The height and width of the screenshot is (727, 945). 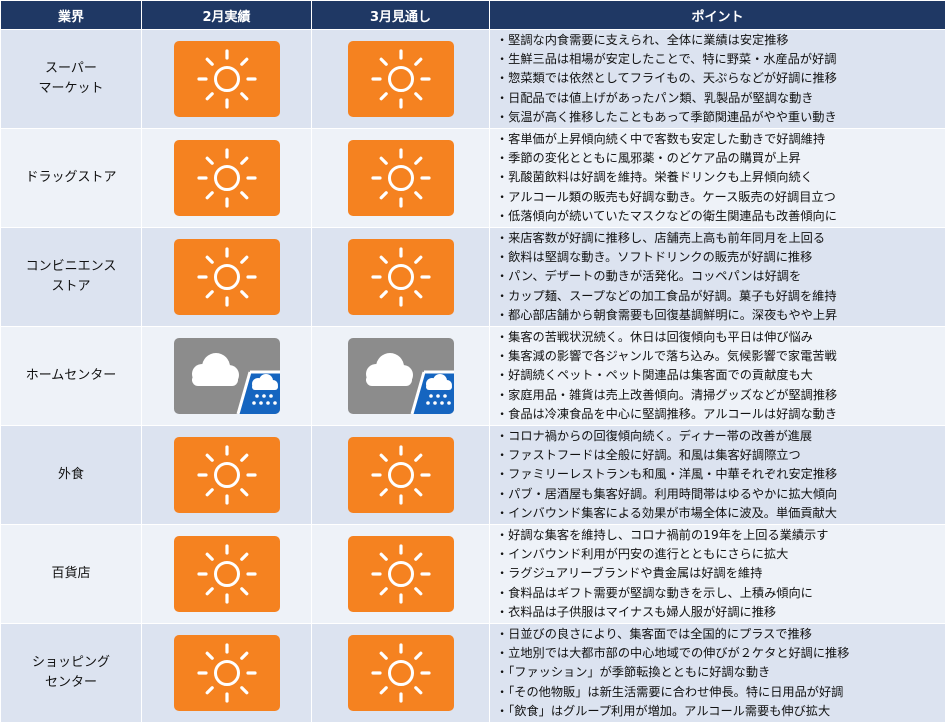 I want to click on point-item: ・食料品はギフト需要が堅調な動きを示し、上積み傾向に, so click(x=654, y=592).